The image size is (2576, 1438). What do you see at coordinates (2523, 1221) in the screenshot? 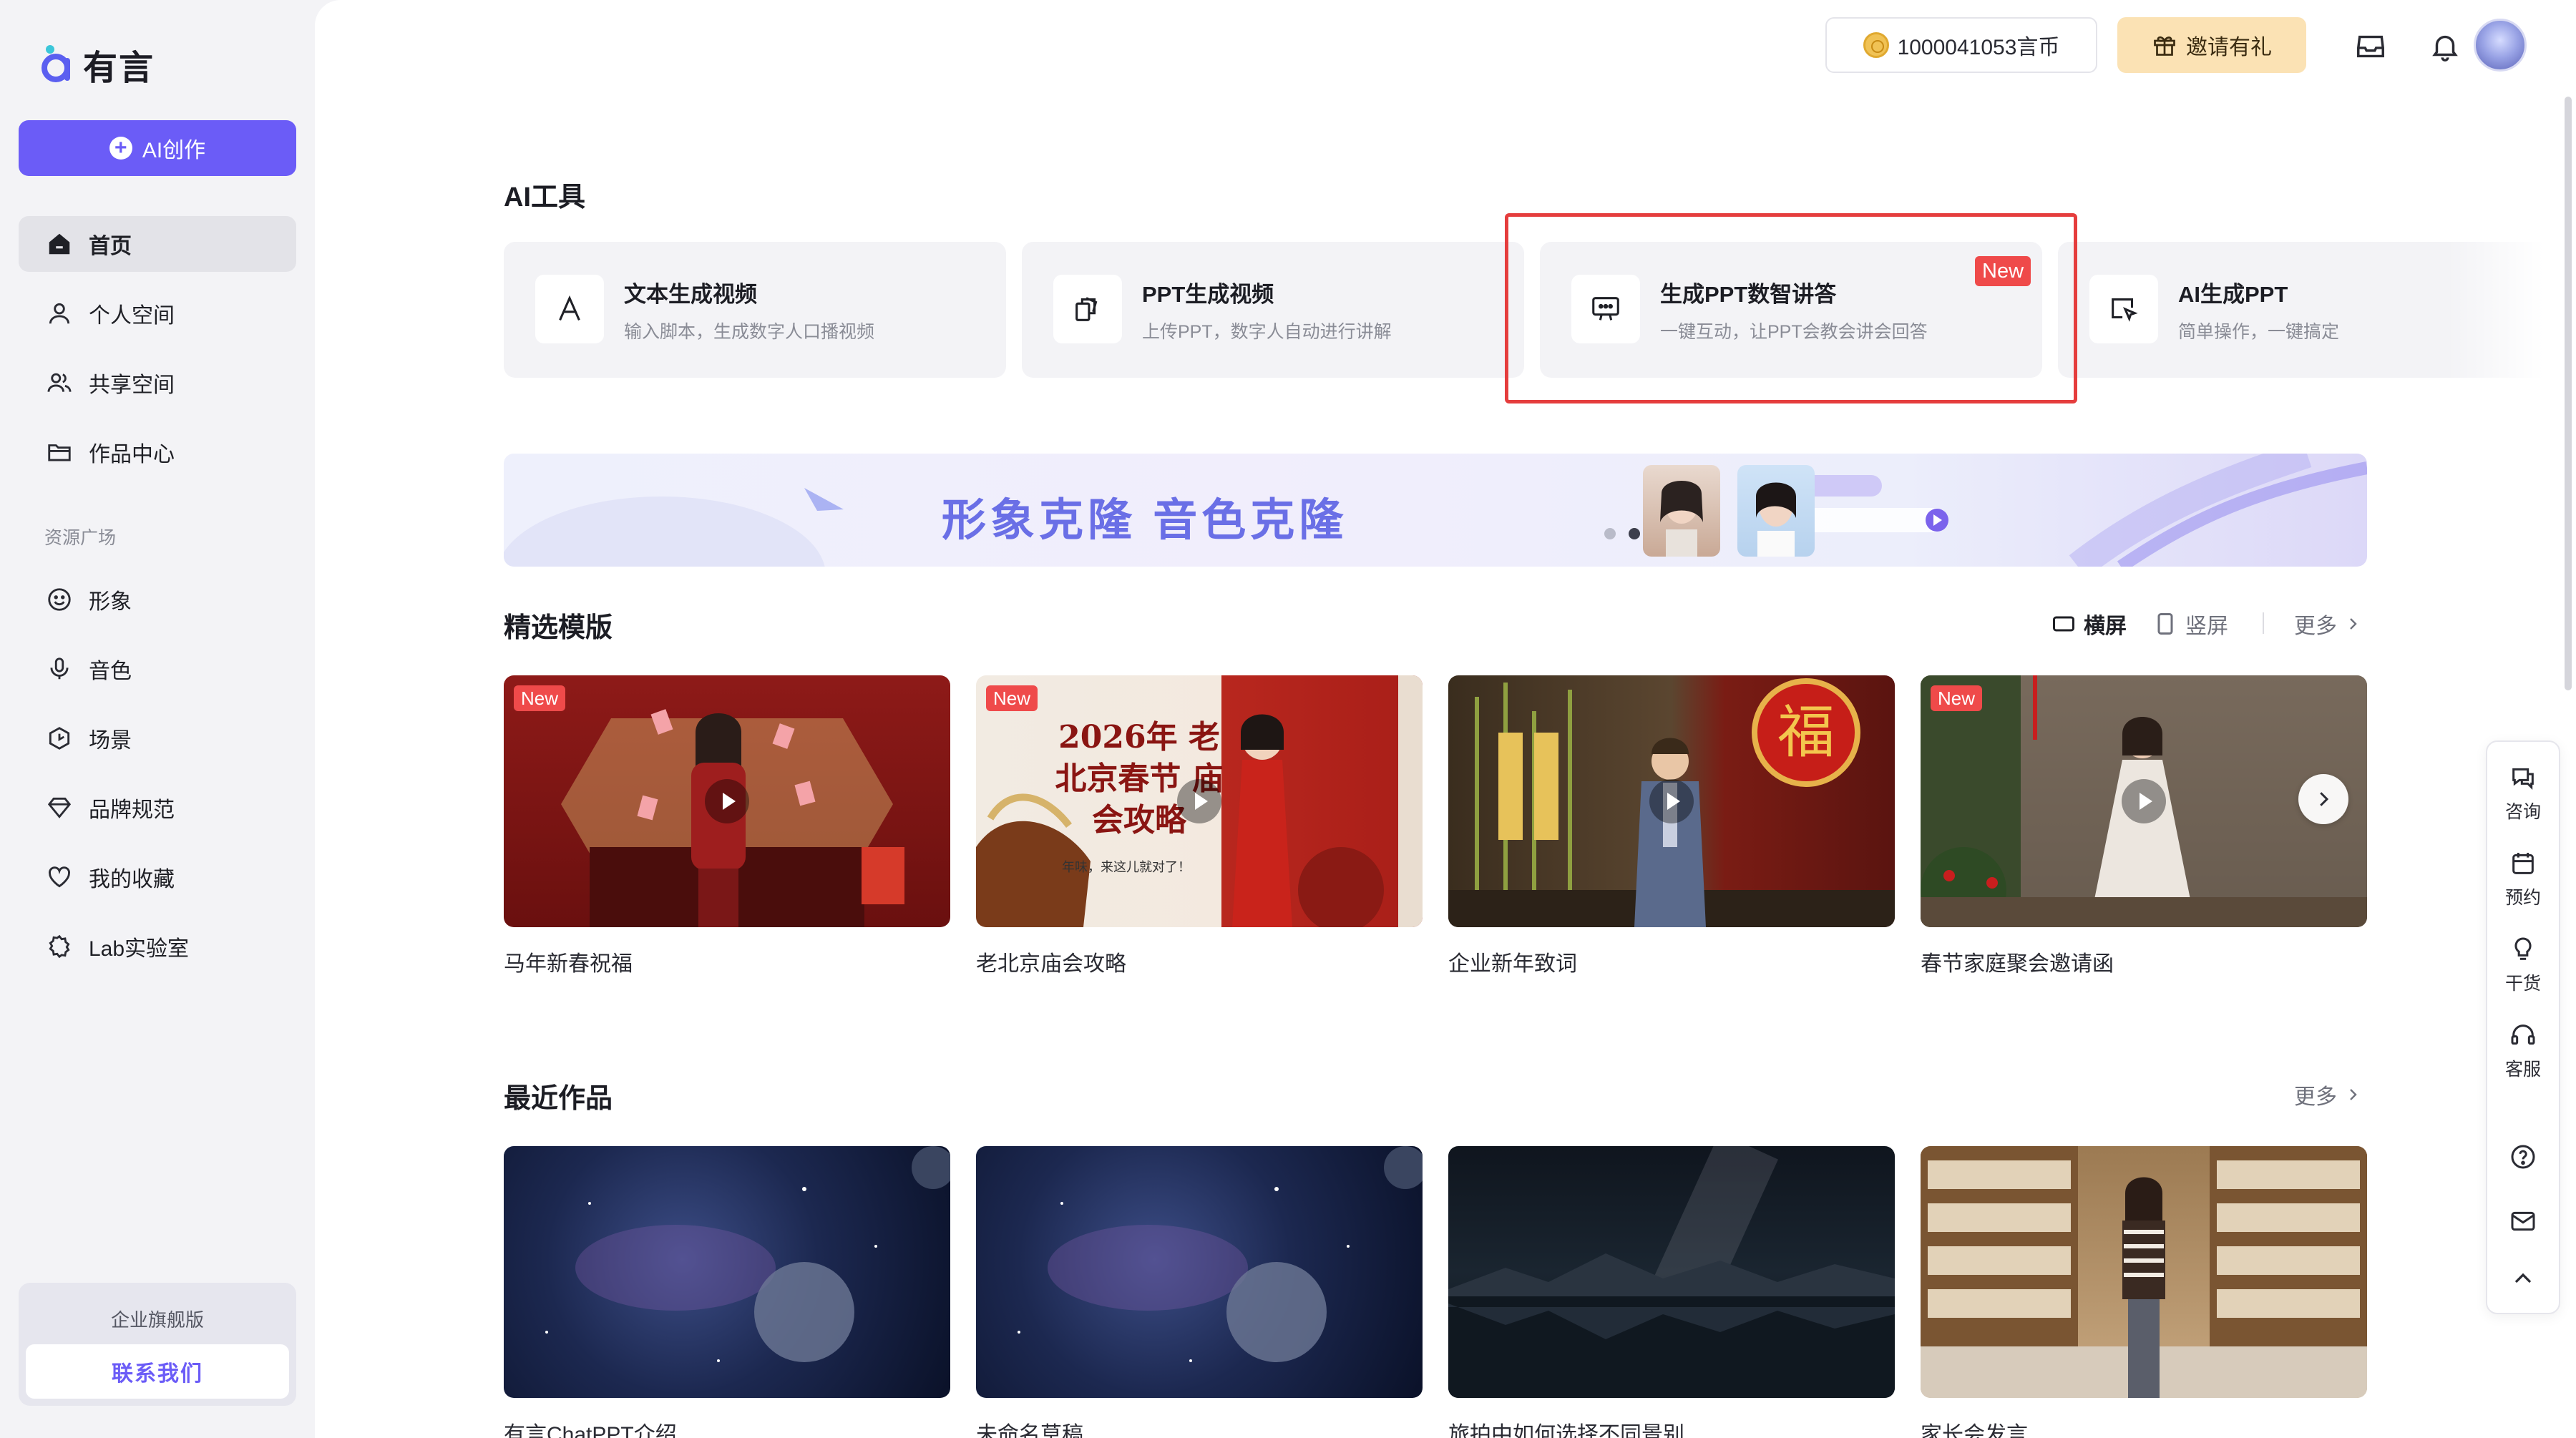
I see `mail-icon` at bounding box center [2523, 1221].